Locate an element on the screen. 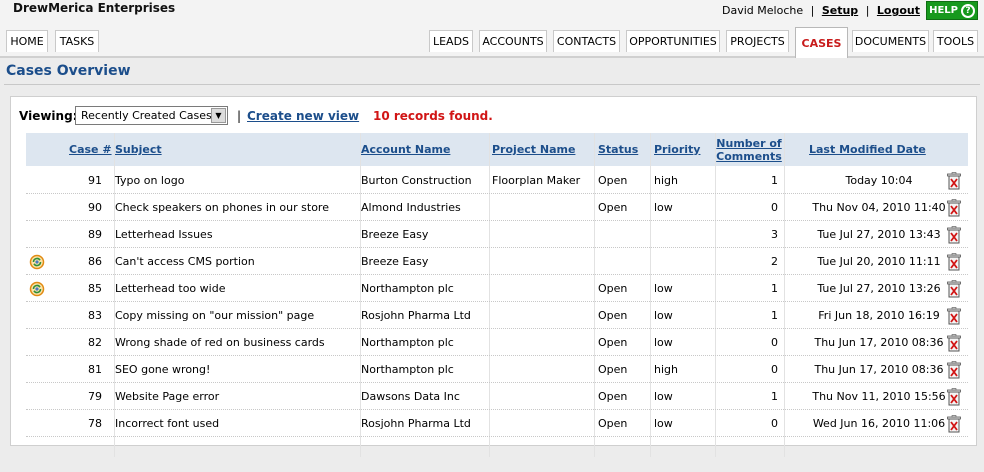 This screenshot has width=984, height=472. tab-home: HOME is located at coordinates (27, 41).